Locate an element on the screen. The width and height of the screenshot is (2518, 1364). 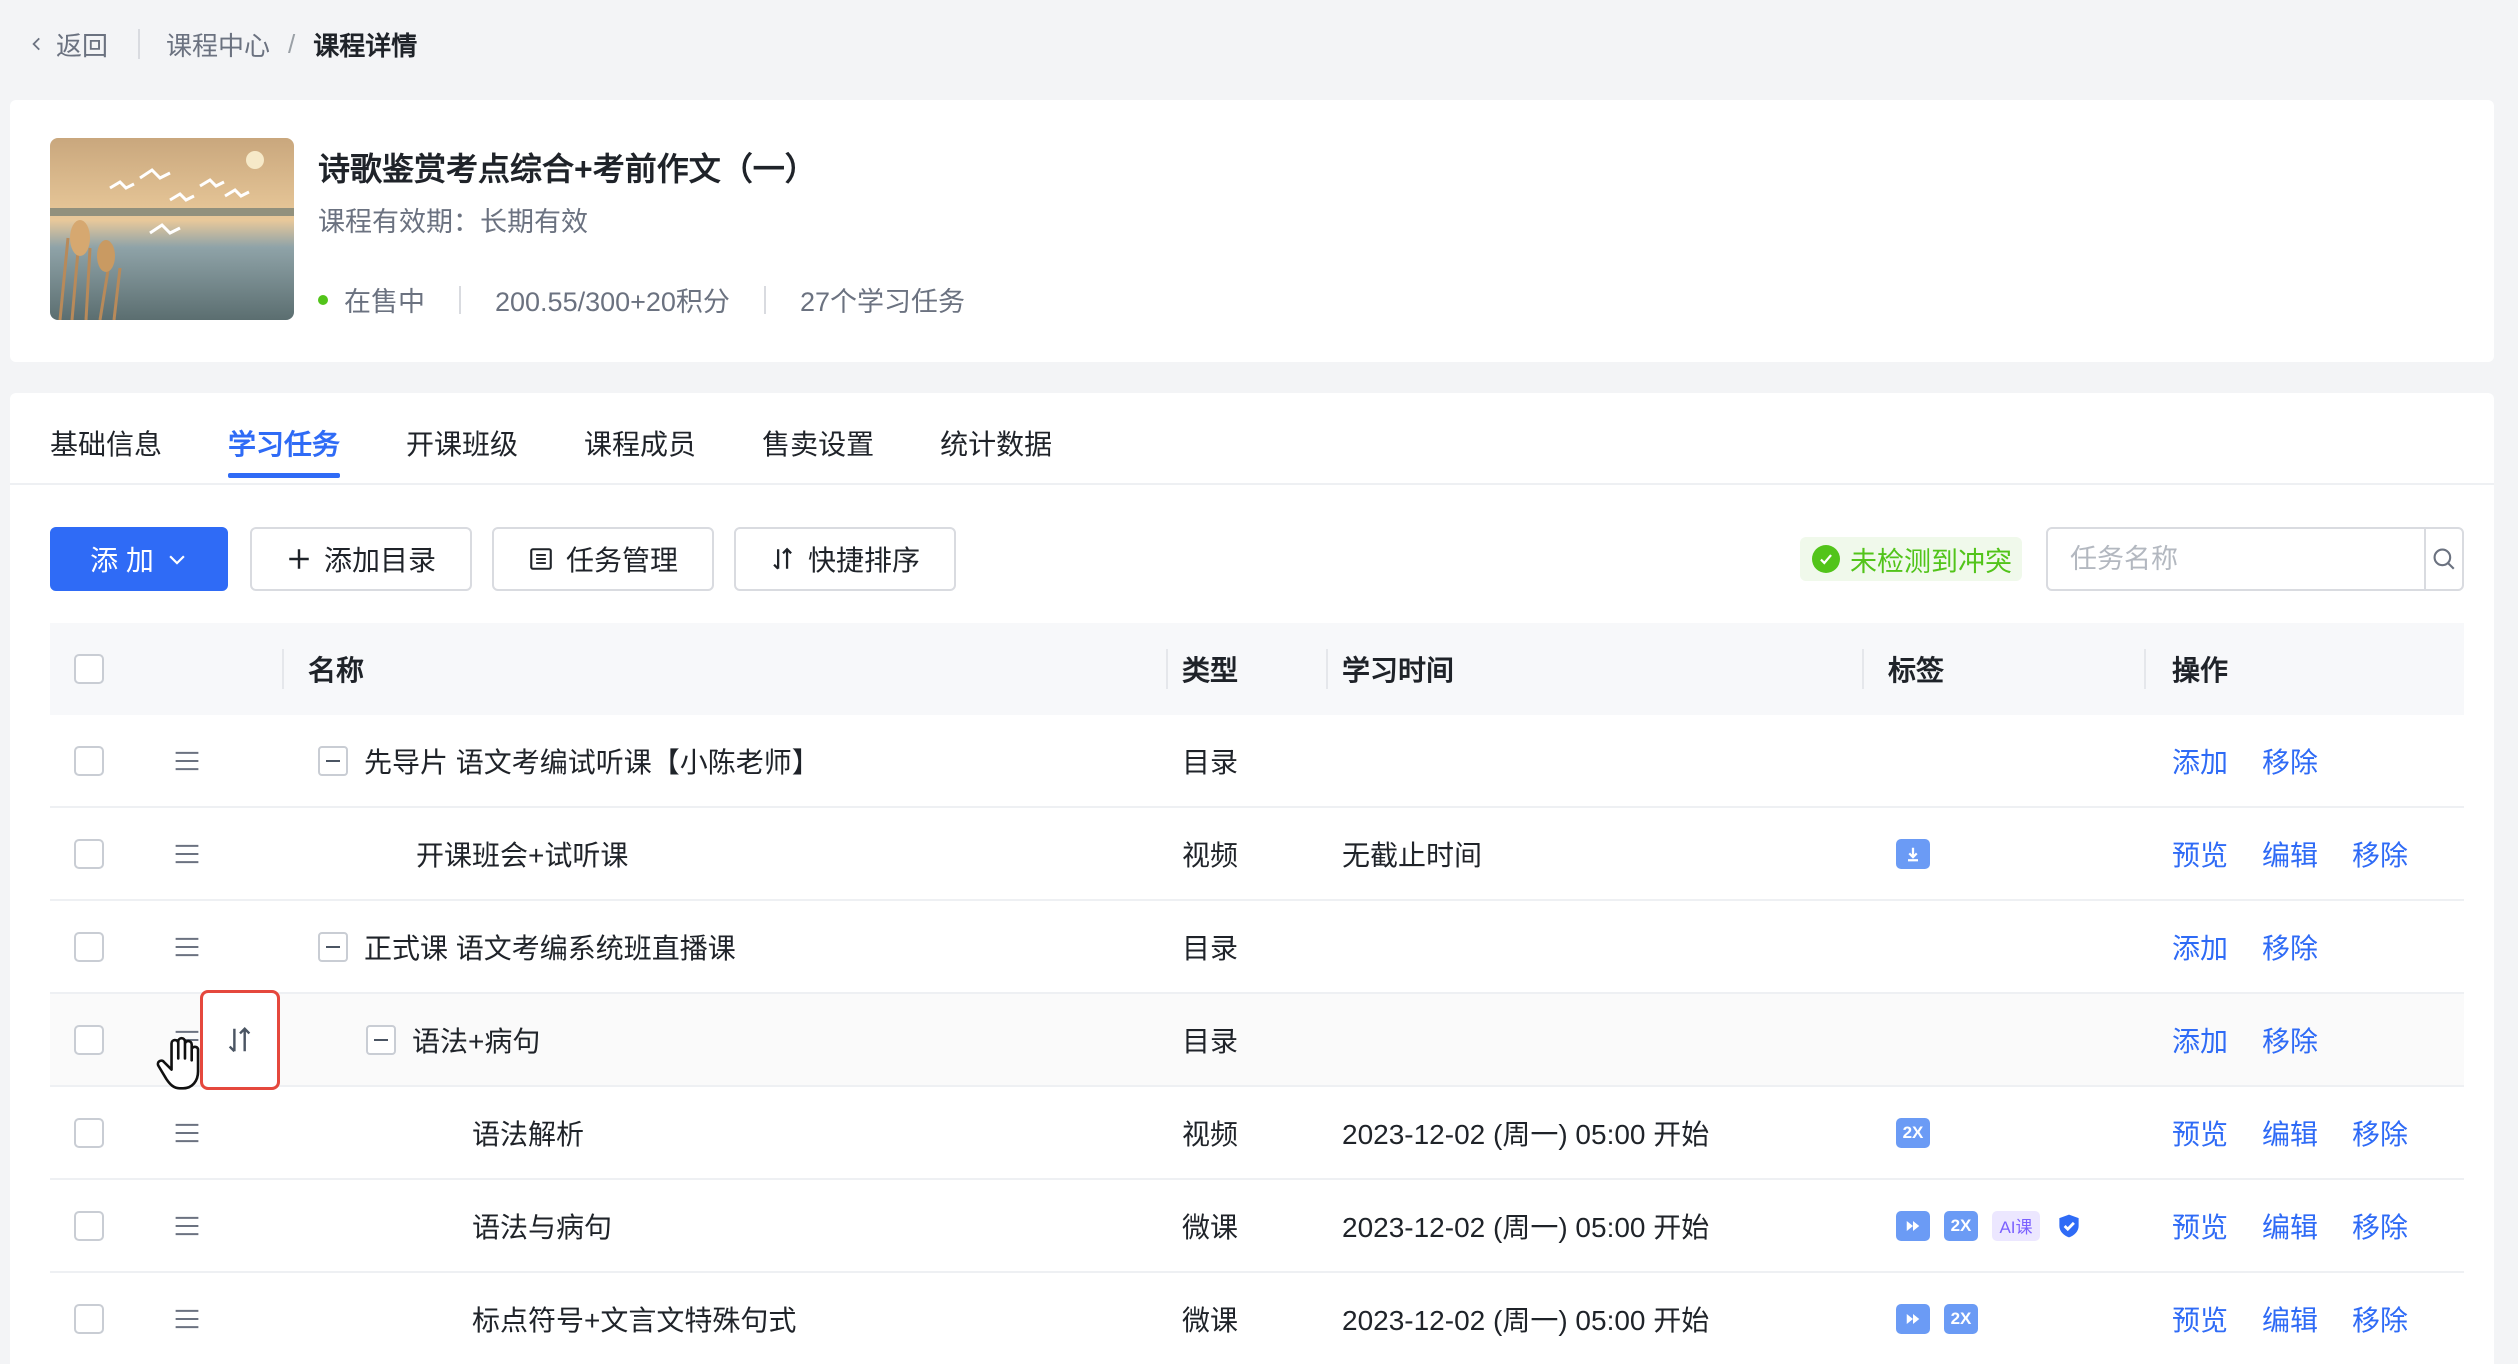
row-name: 语法与病句 is located at coordinates (542, 1227).